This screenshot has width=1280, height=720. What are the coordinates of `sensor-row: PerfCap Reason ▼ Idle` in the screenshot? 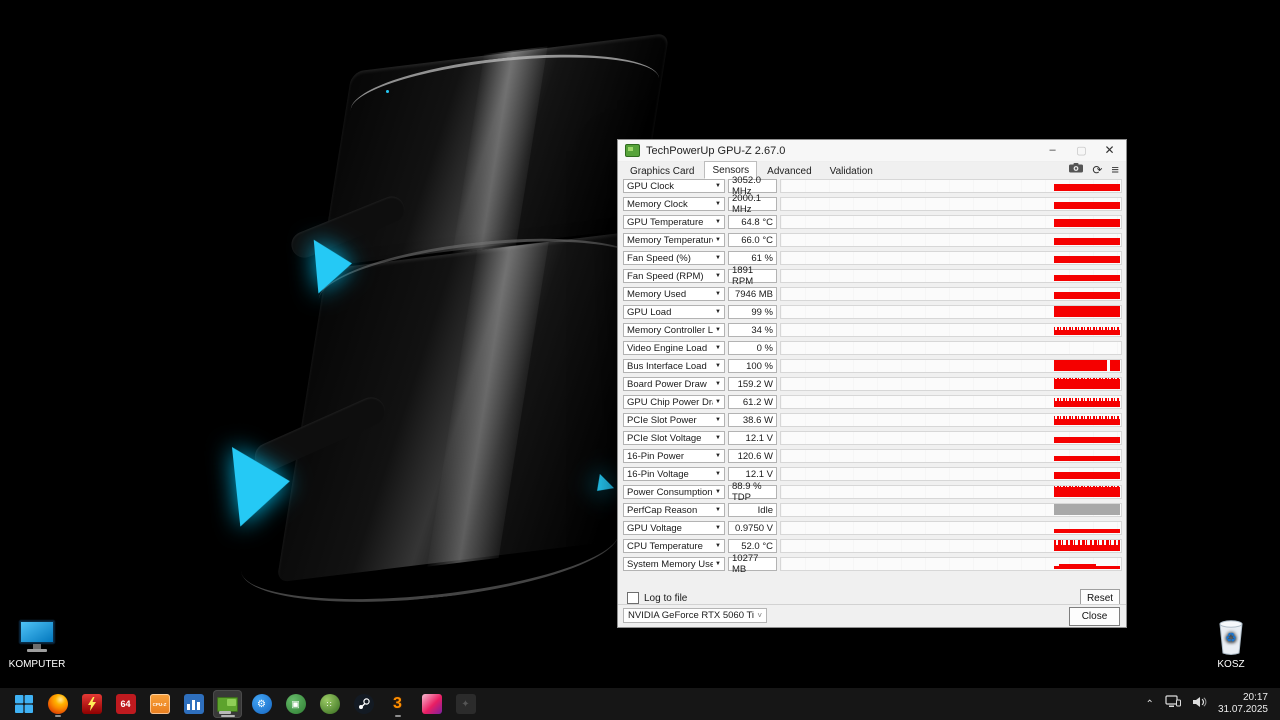 It's located at (872, 510).